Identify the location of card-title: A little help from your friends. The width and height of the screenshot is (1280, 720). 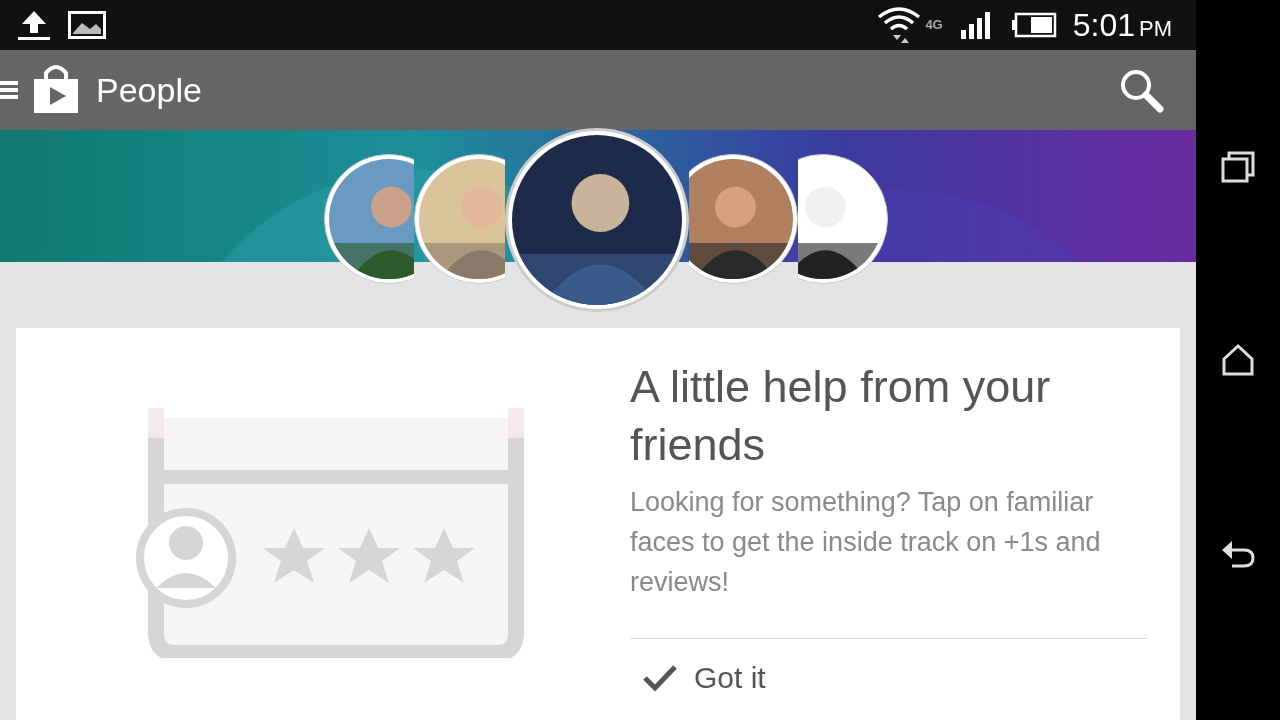
(841, 416).